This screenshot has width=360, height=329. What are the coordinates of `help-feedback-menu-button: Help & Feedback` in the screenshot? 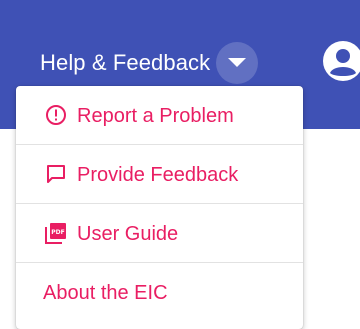 It's located at (149, 63).